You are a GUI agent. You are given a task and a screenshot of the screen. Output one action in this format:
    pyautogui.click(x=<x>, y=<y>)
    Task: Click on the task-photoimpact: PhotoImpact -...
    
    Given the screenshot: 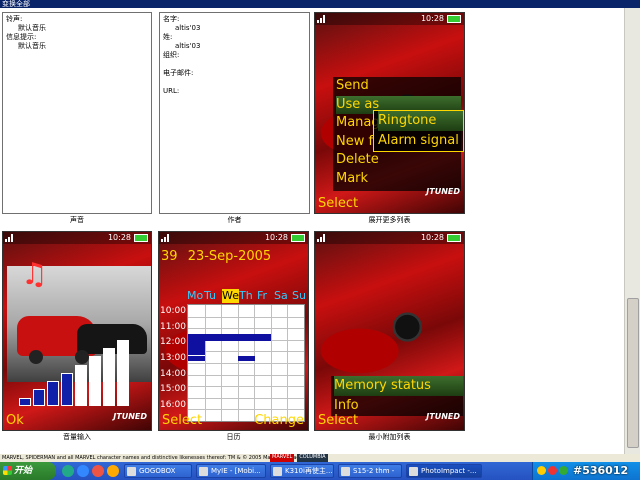 What is the action you would take?
    pyautogui.click(x=444, y=471)
    